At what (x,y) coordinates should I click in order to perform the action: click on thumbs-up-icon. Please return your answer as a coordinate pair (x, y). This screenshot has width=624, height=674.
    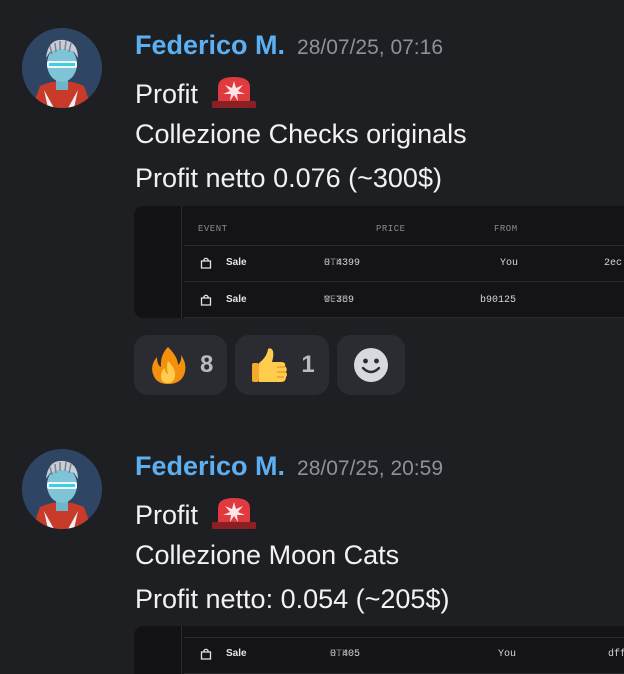
    Looking at the image, I should click on (270, 365).